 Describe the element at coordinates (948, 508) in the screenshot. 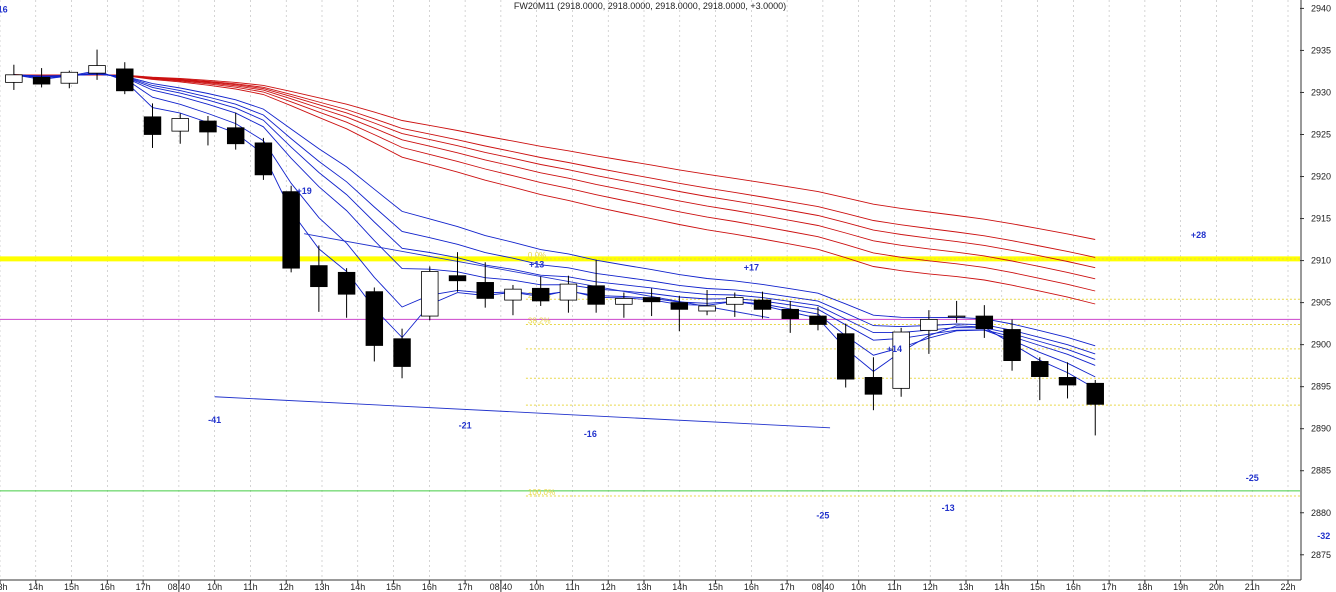

I see `swing-label: -13` at that location.